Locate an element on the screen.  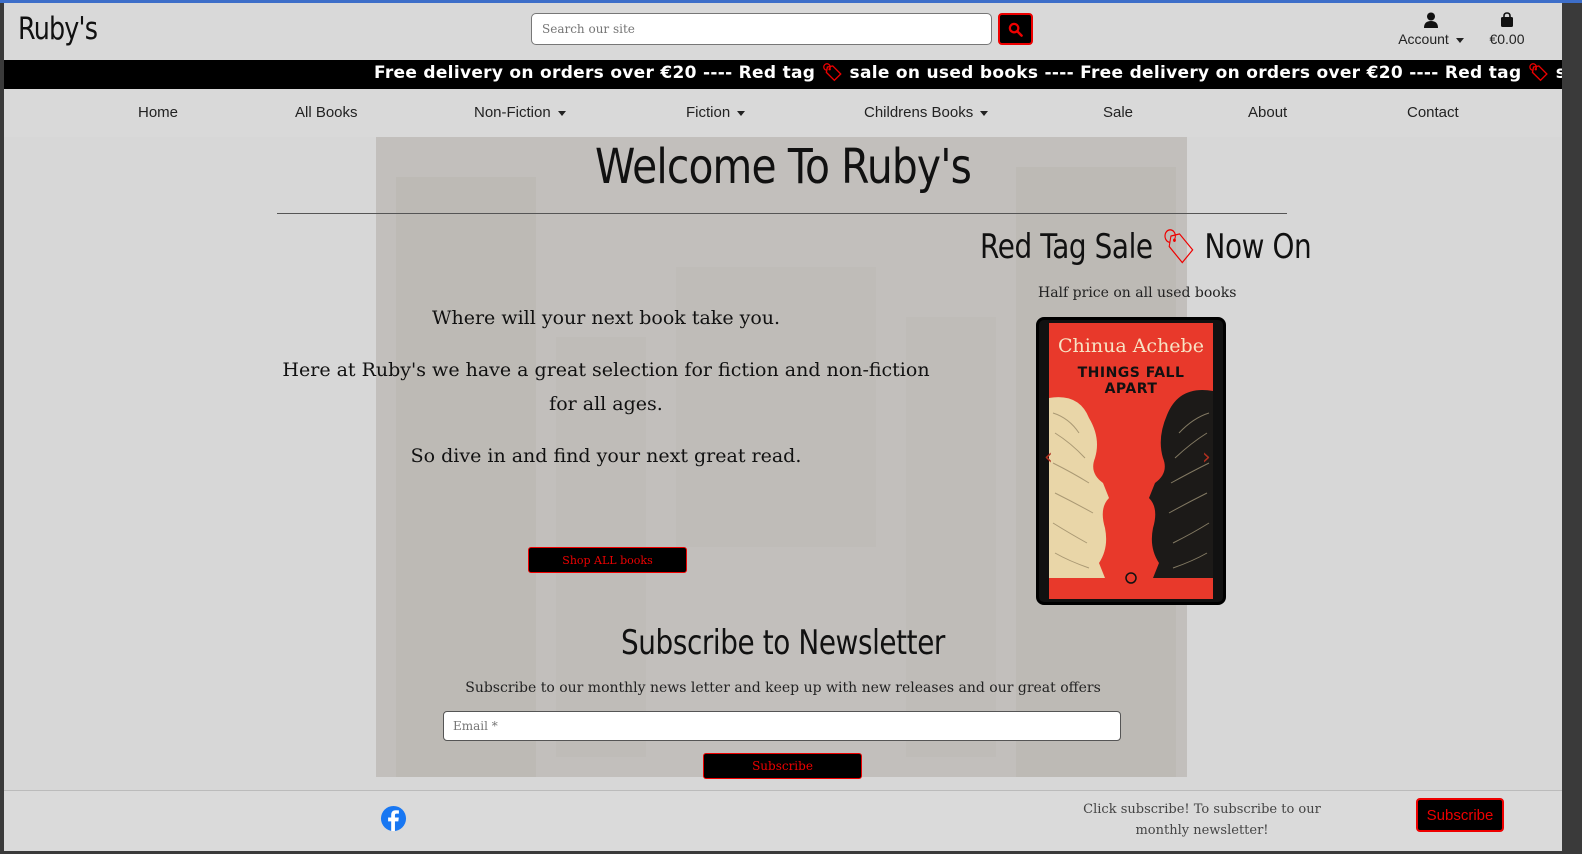
sale-heading-text: Now On is located at coordinates (1254, 247).